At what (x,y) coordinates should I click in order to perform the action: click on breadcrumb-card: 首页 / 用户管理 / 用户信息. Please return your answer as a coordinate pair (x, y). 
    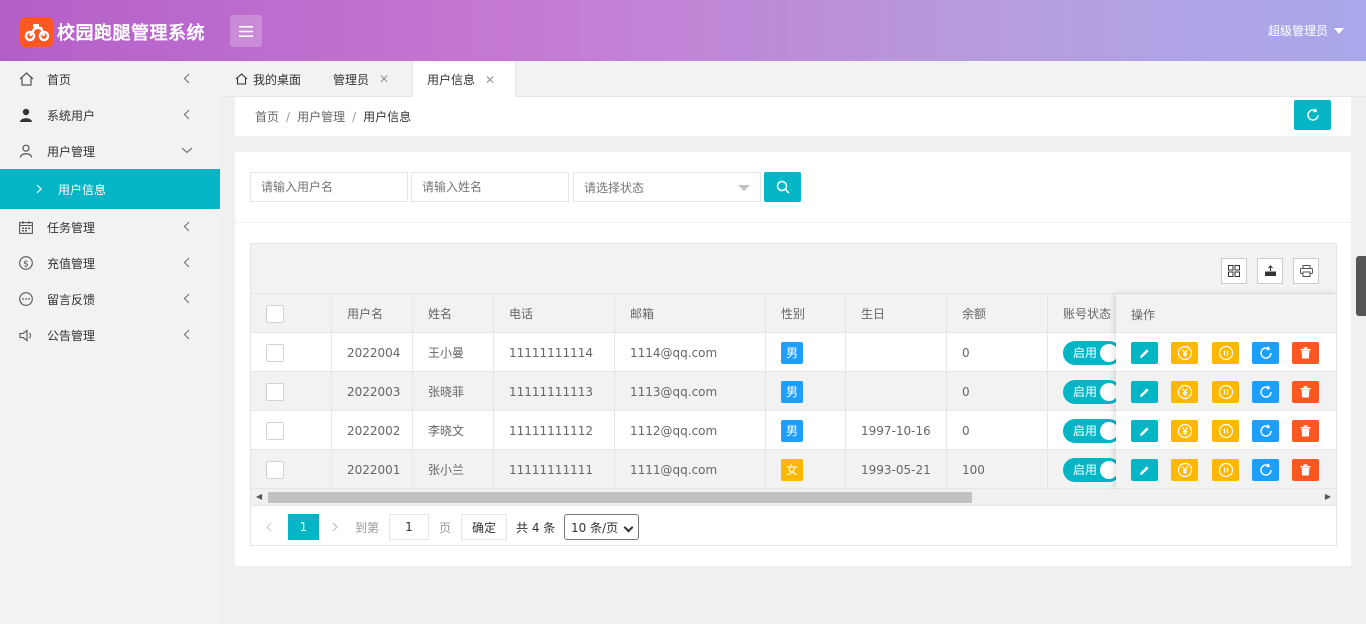
    Looking at the image, I should click on (793, 116).